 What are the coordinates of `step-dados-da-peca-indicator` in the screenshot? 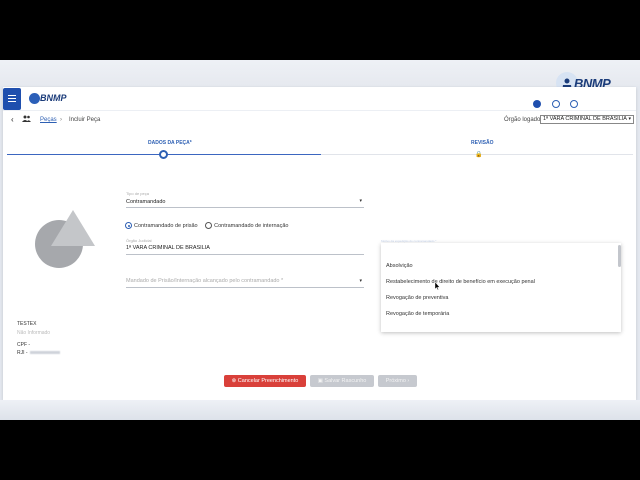 It's located at (163, 154).